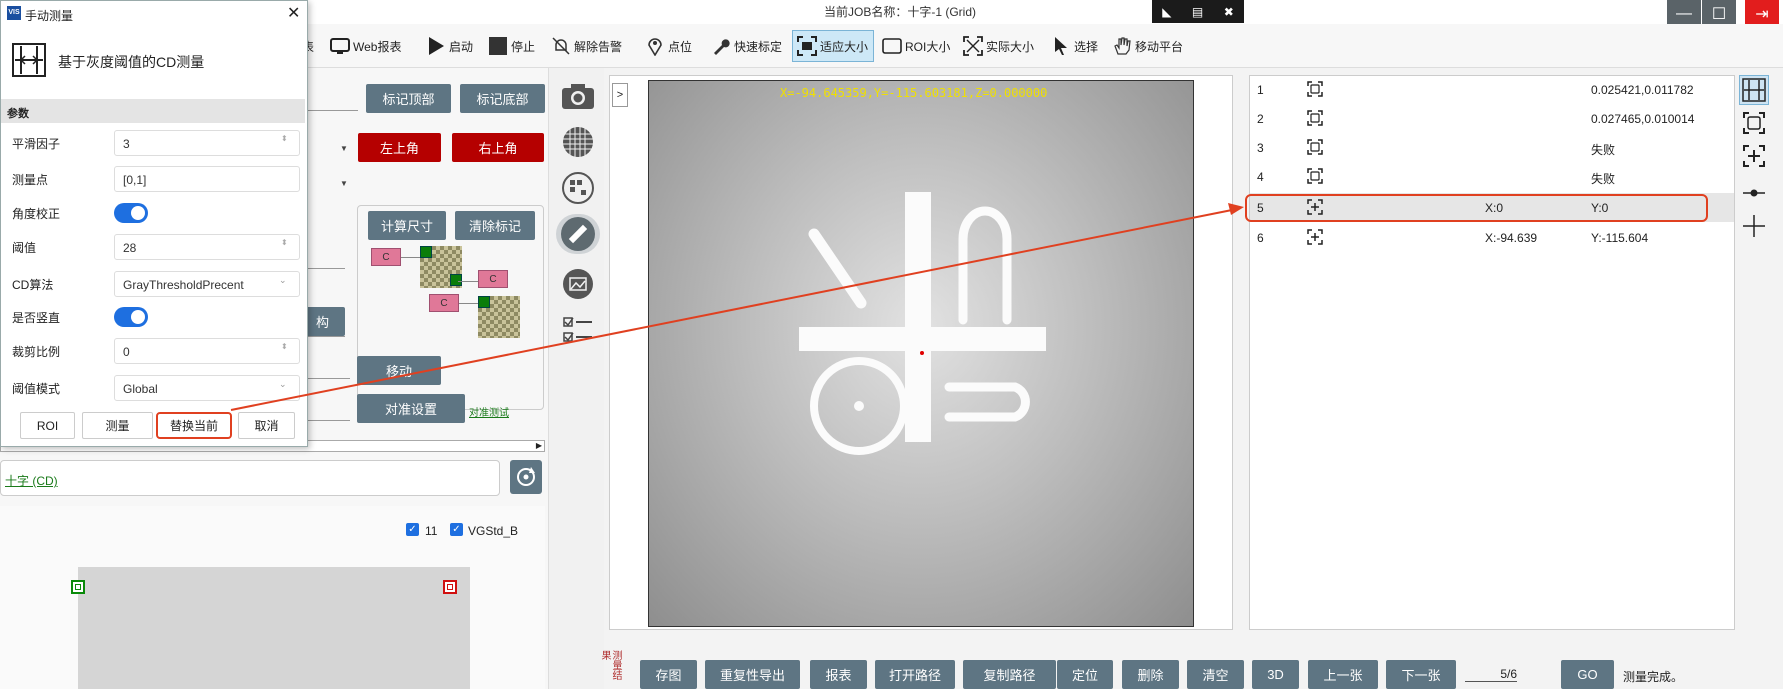 This screenshot has width=1783, height=689. What do you see at coordinates (1150, 674) in the screenshot?
I see `delete-button: 删除` at bounding box center [1150, 674].